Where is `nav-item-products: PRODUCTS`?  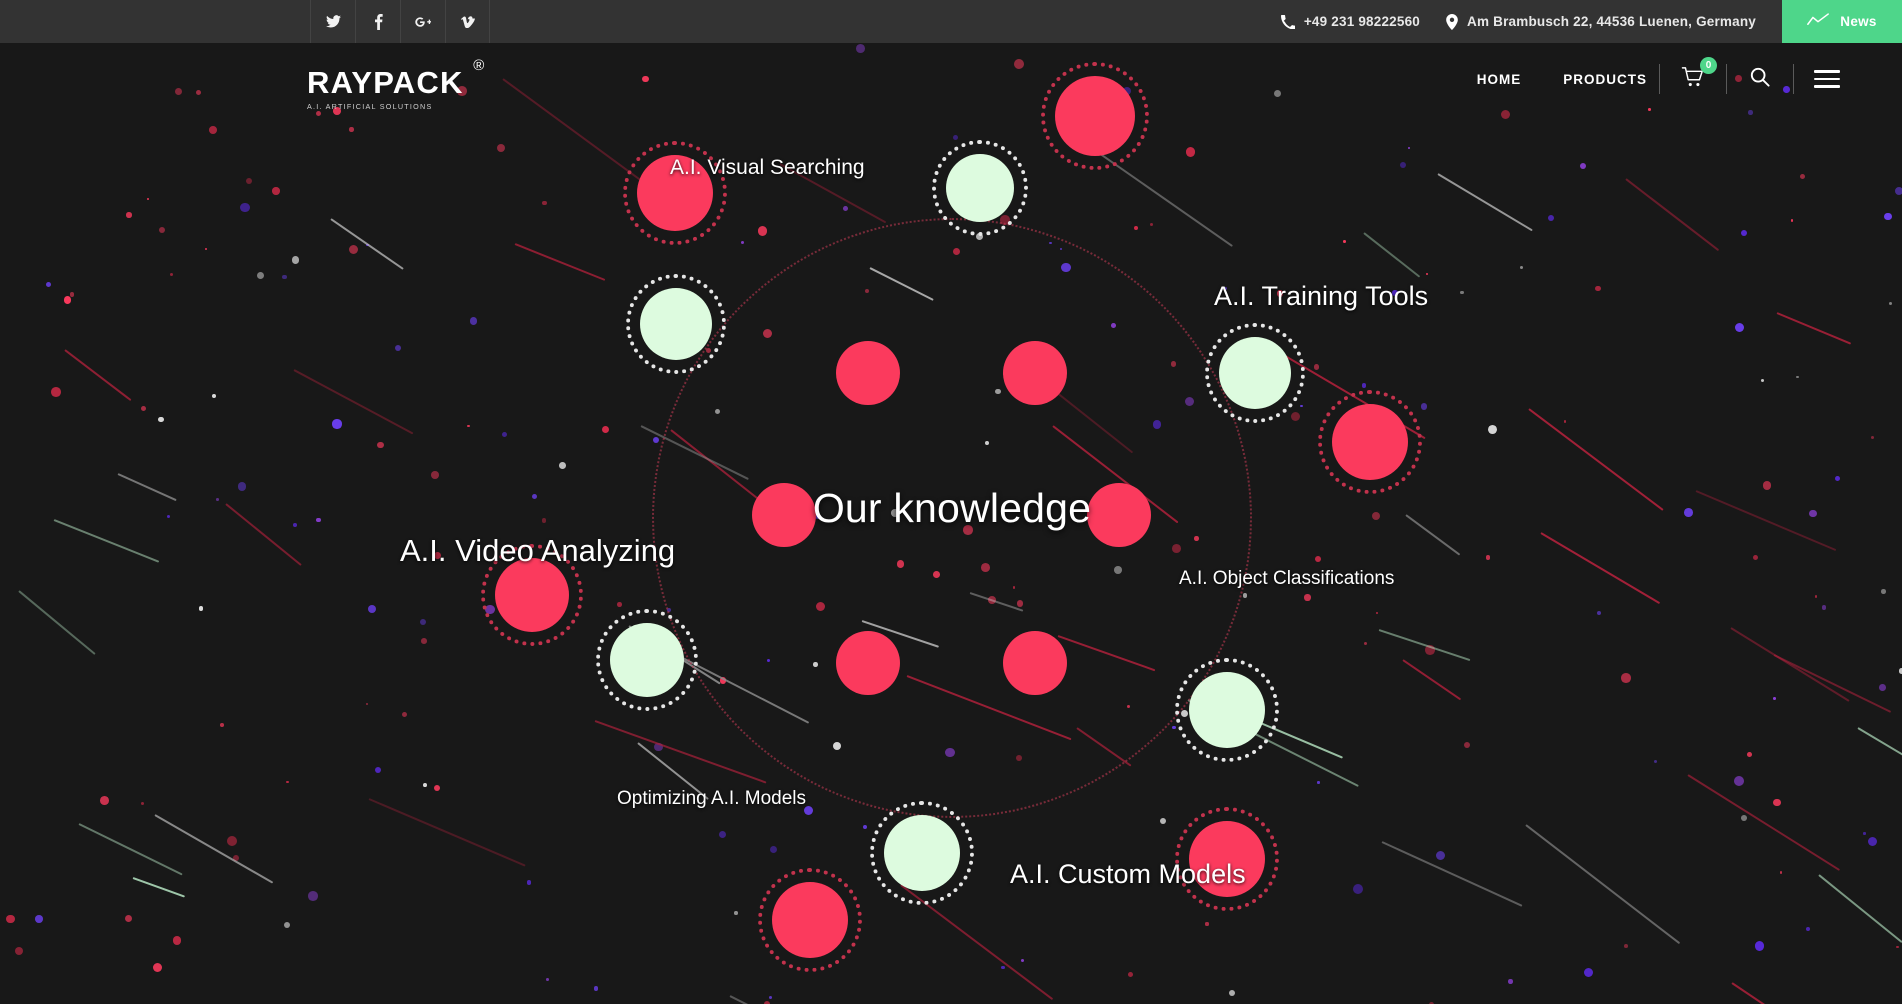
nav-item-products: PRODUCTS is located at coordinates (1605, 79).